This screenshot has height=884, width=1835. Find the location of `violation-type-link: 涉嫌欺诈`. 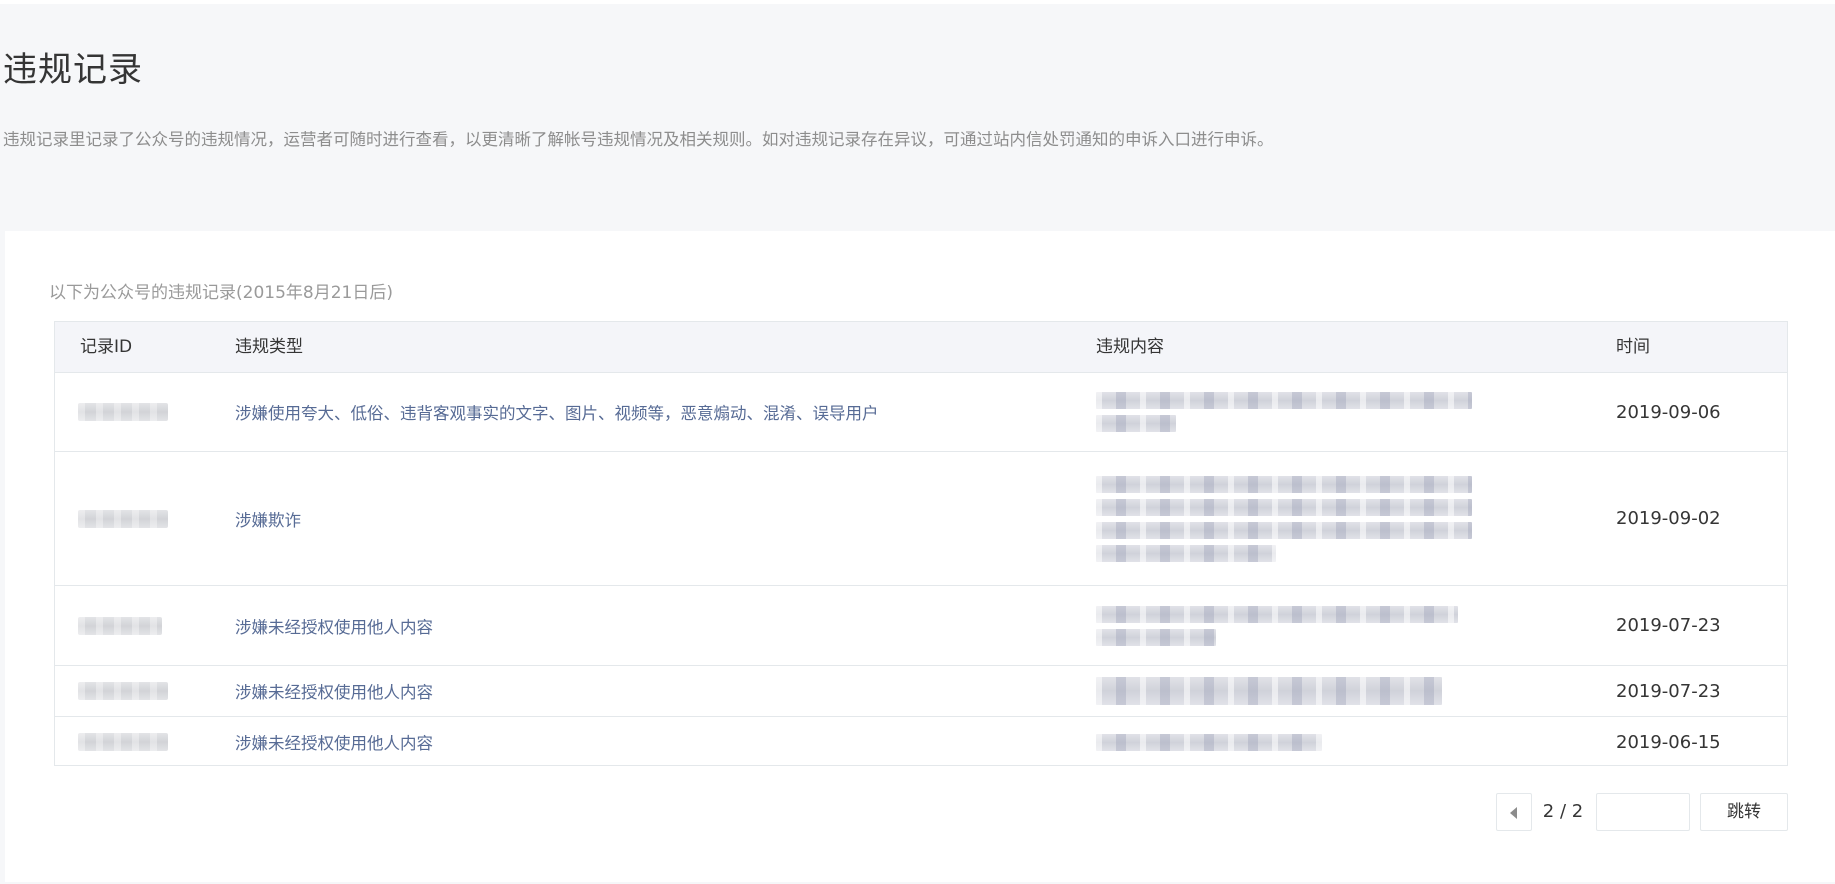

violation-type-link: 涉嫌欺诈 is located at coordinates (268, 518).